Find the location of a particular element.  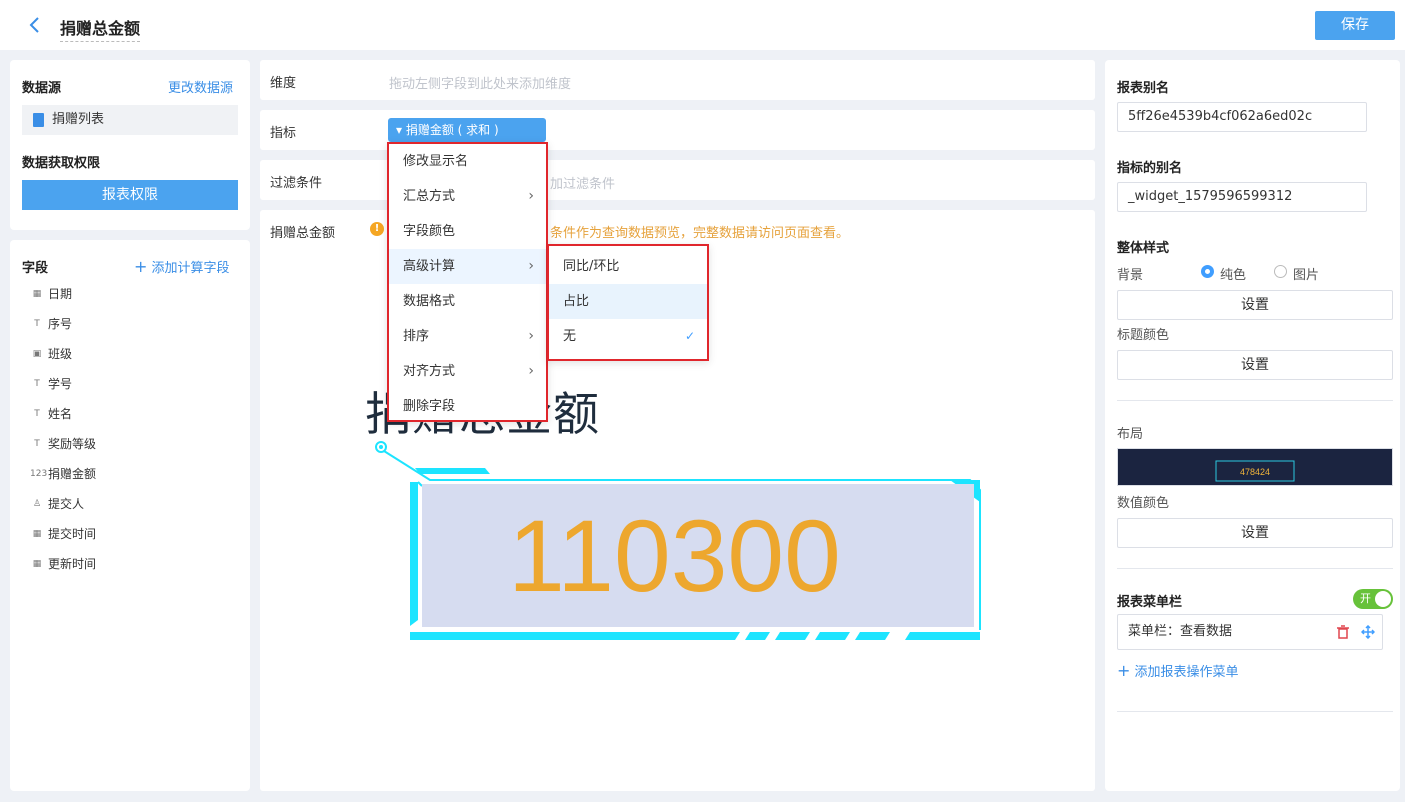

field-item-label: 姓名 is located at coordinates (60, 414).